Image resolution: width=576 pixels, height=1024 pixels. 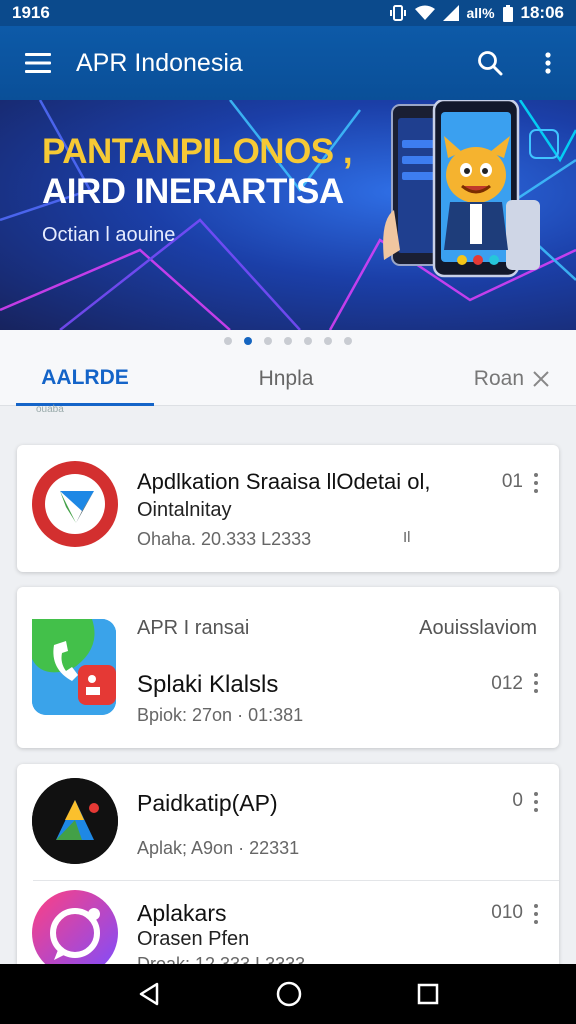 What do you see at coordinates (398, 13) in the screenshot?
I see `vibrate-icon` at bounding box center [398, 13].